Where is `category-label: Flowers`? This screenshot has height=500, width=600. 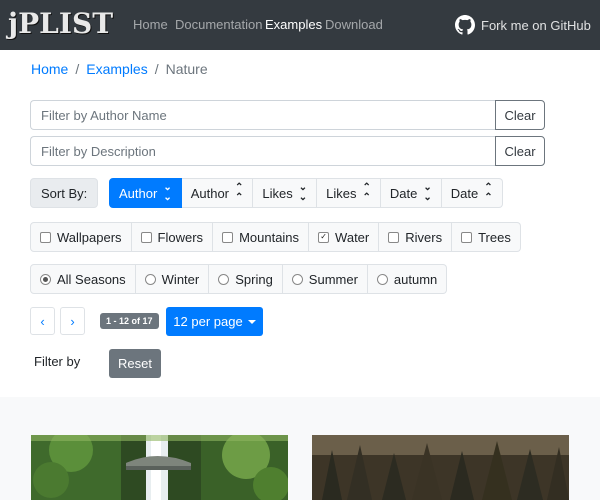
category-label: Flowers is located at coordinates (180, 237).